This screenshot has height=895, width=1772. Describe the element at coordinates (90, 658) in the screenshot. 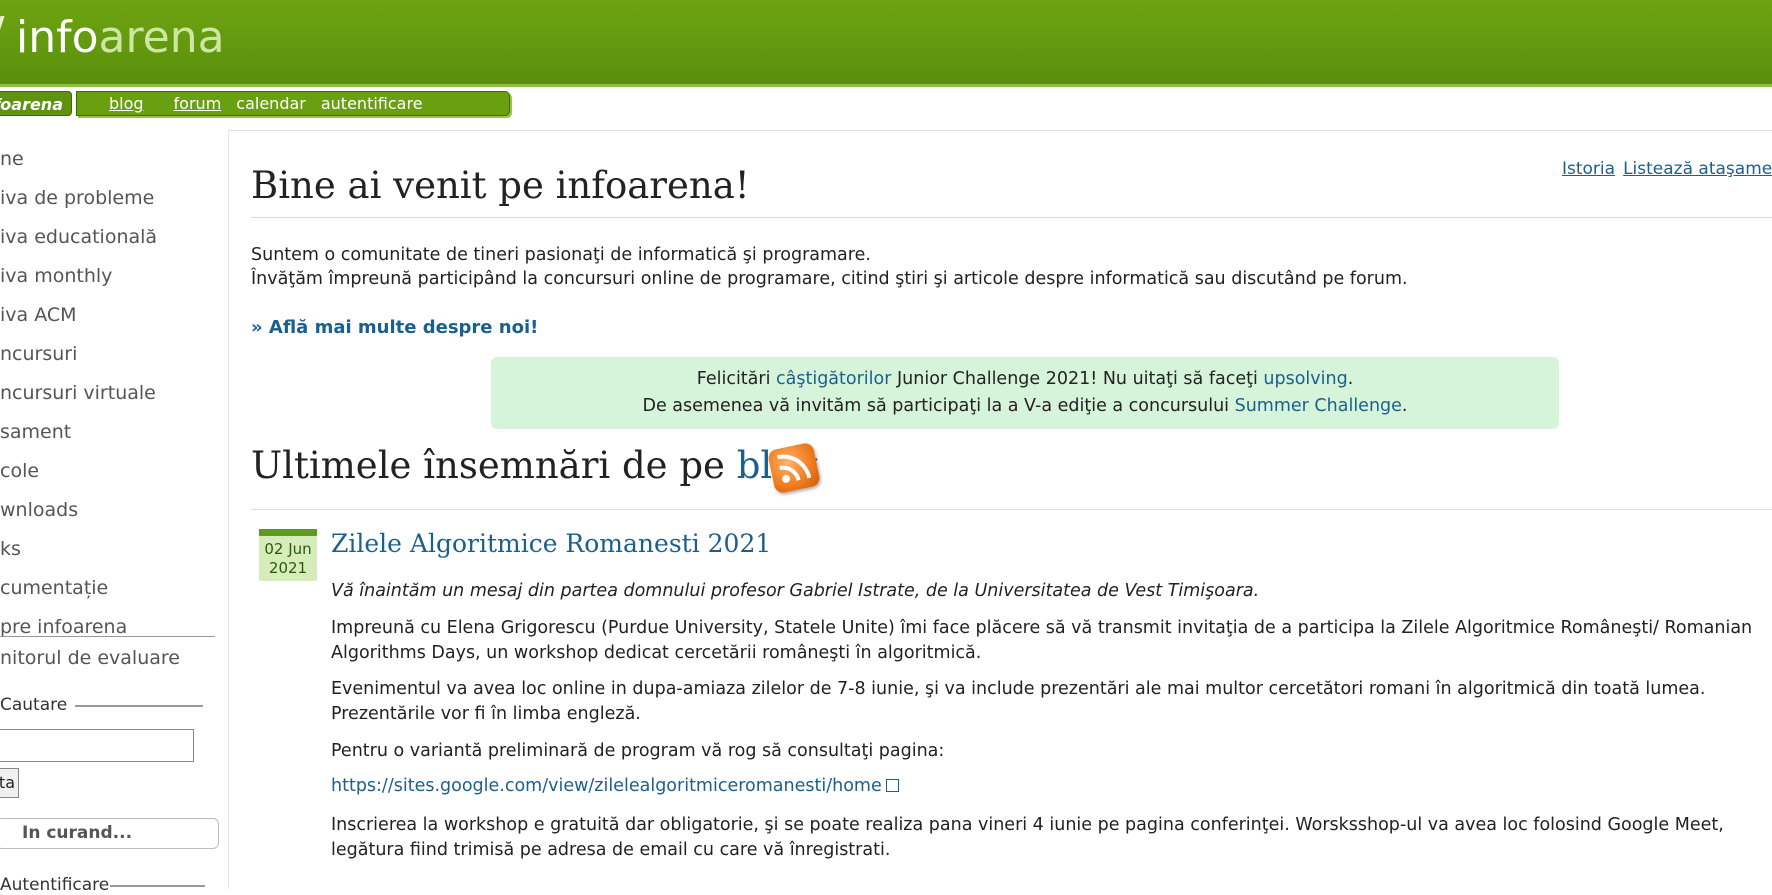

I see `sidebar-item-evaluator-monitor: nitorul de evaluare` at that location.